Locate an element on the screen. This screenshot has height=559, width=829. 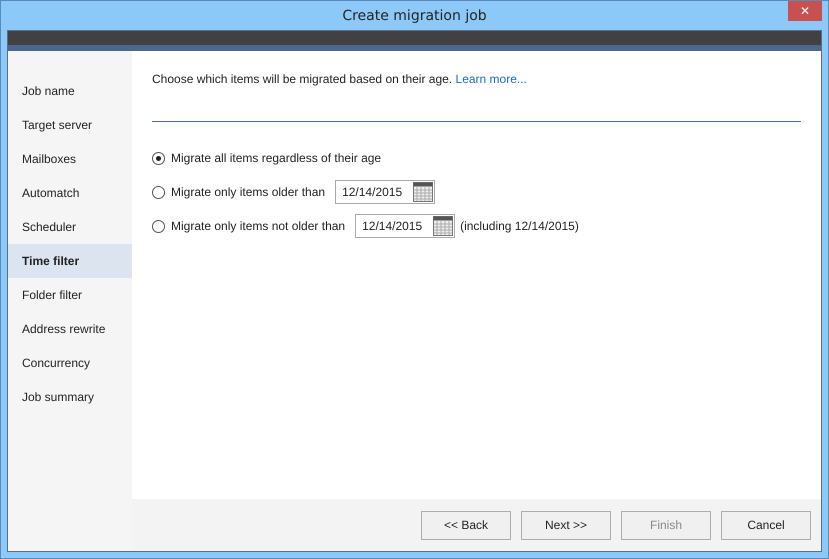
sidebar-item: Concurrency is located at coordinates (70, 363).